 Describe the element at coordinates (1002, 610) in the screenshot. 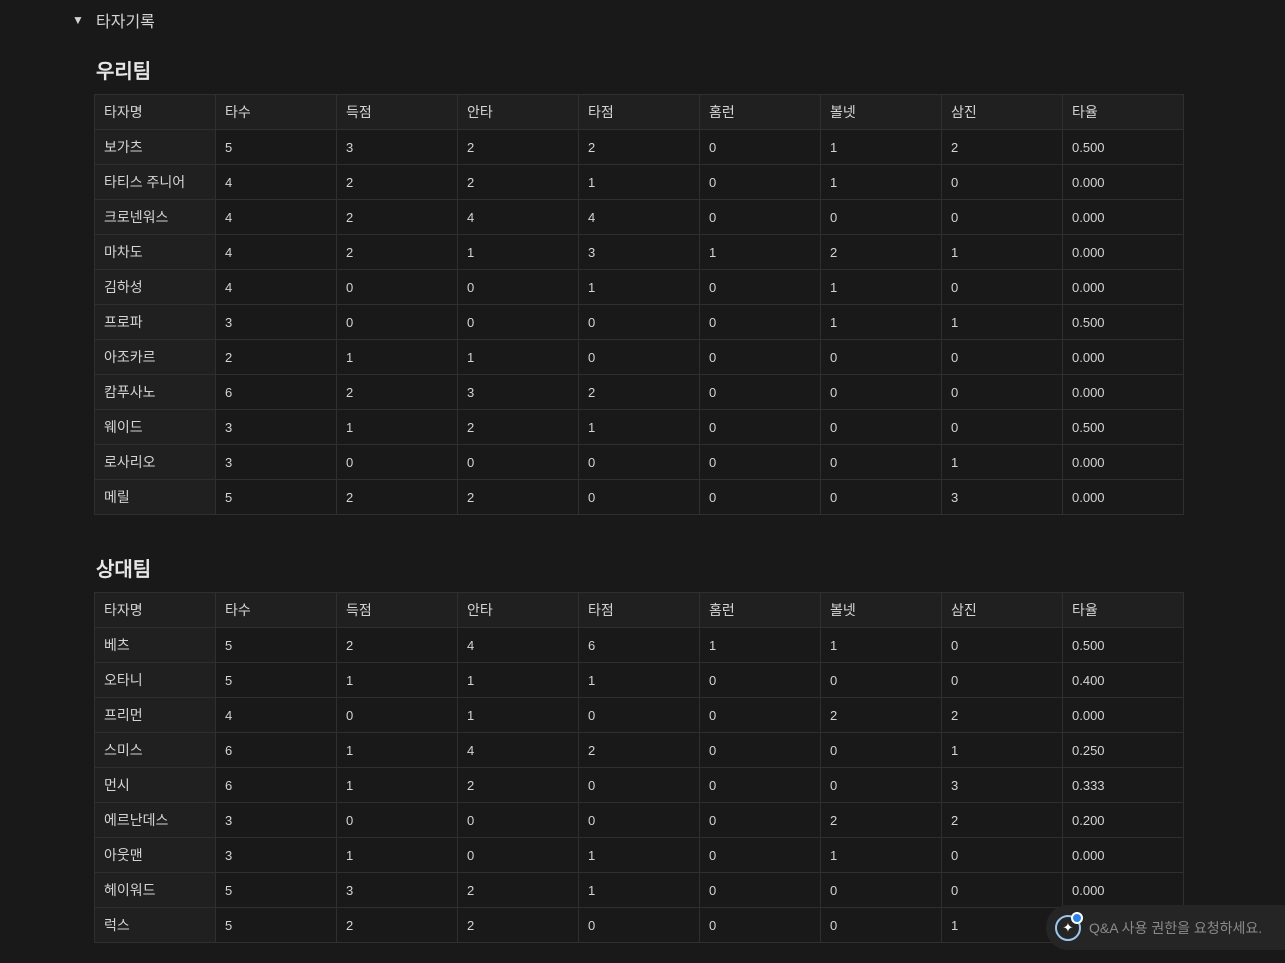

I see `column-header: 삼진` at that location.